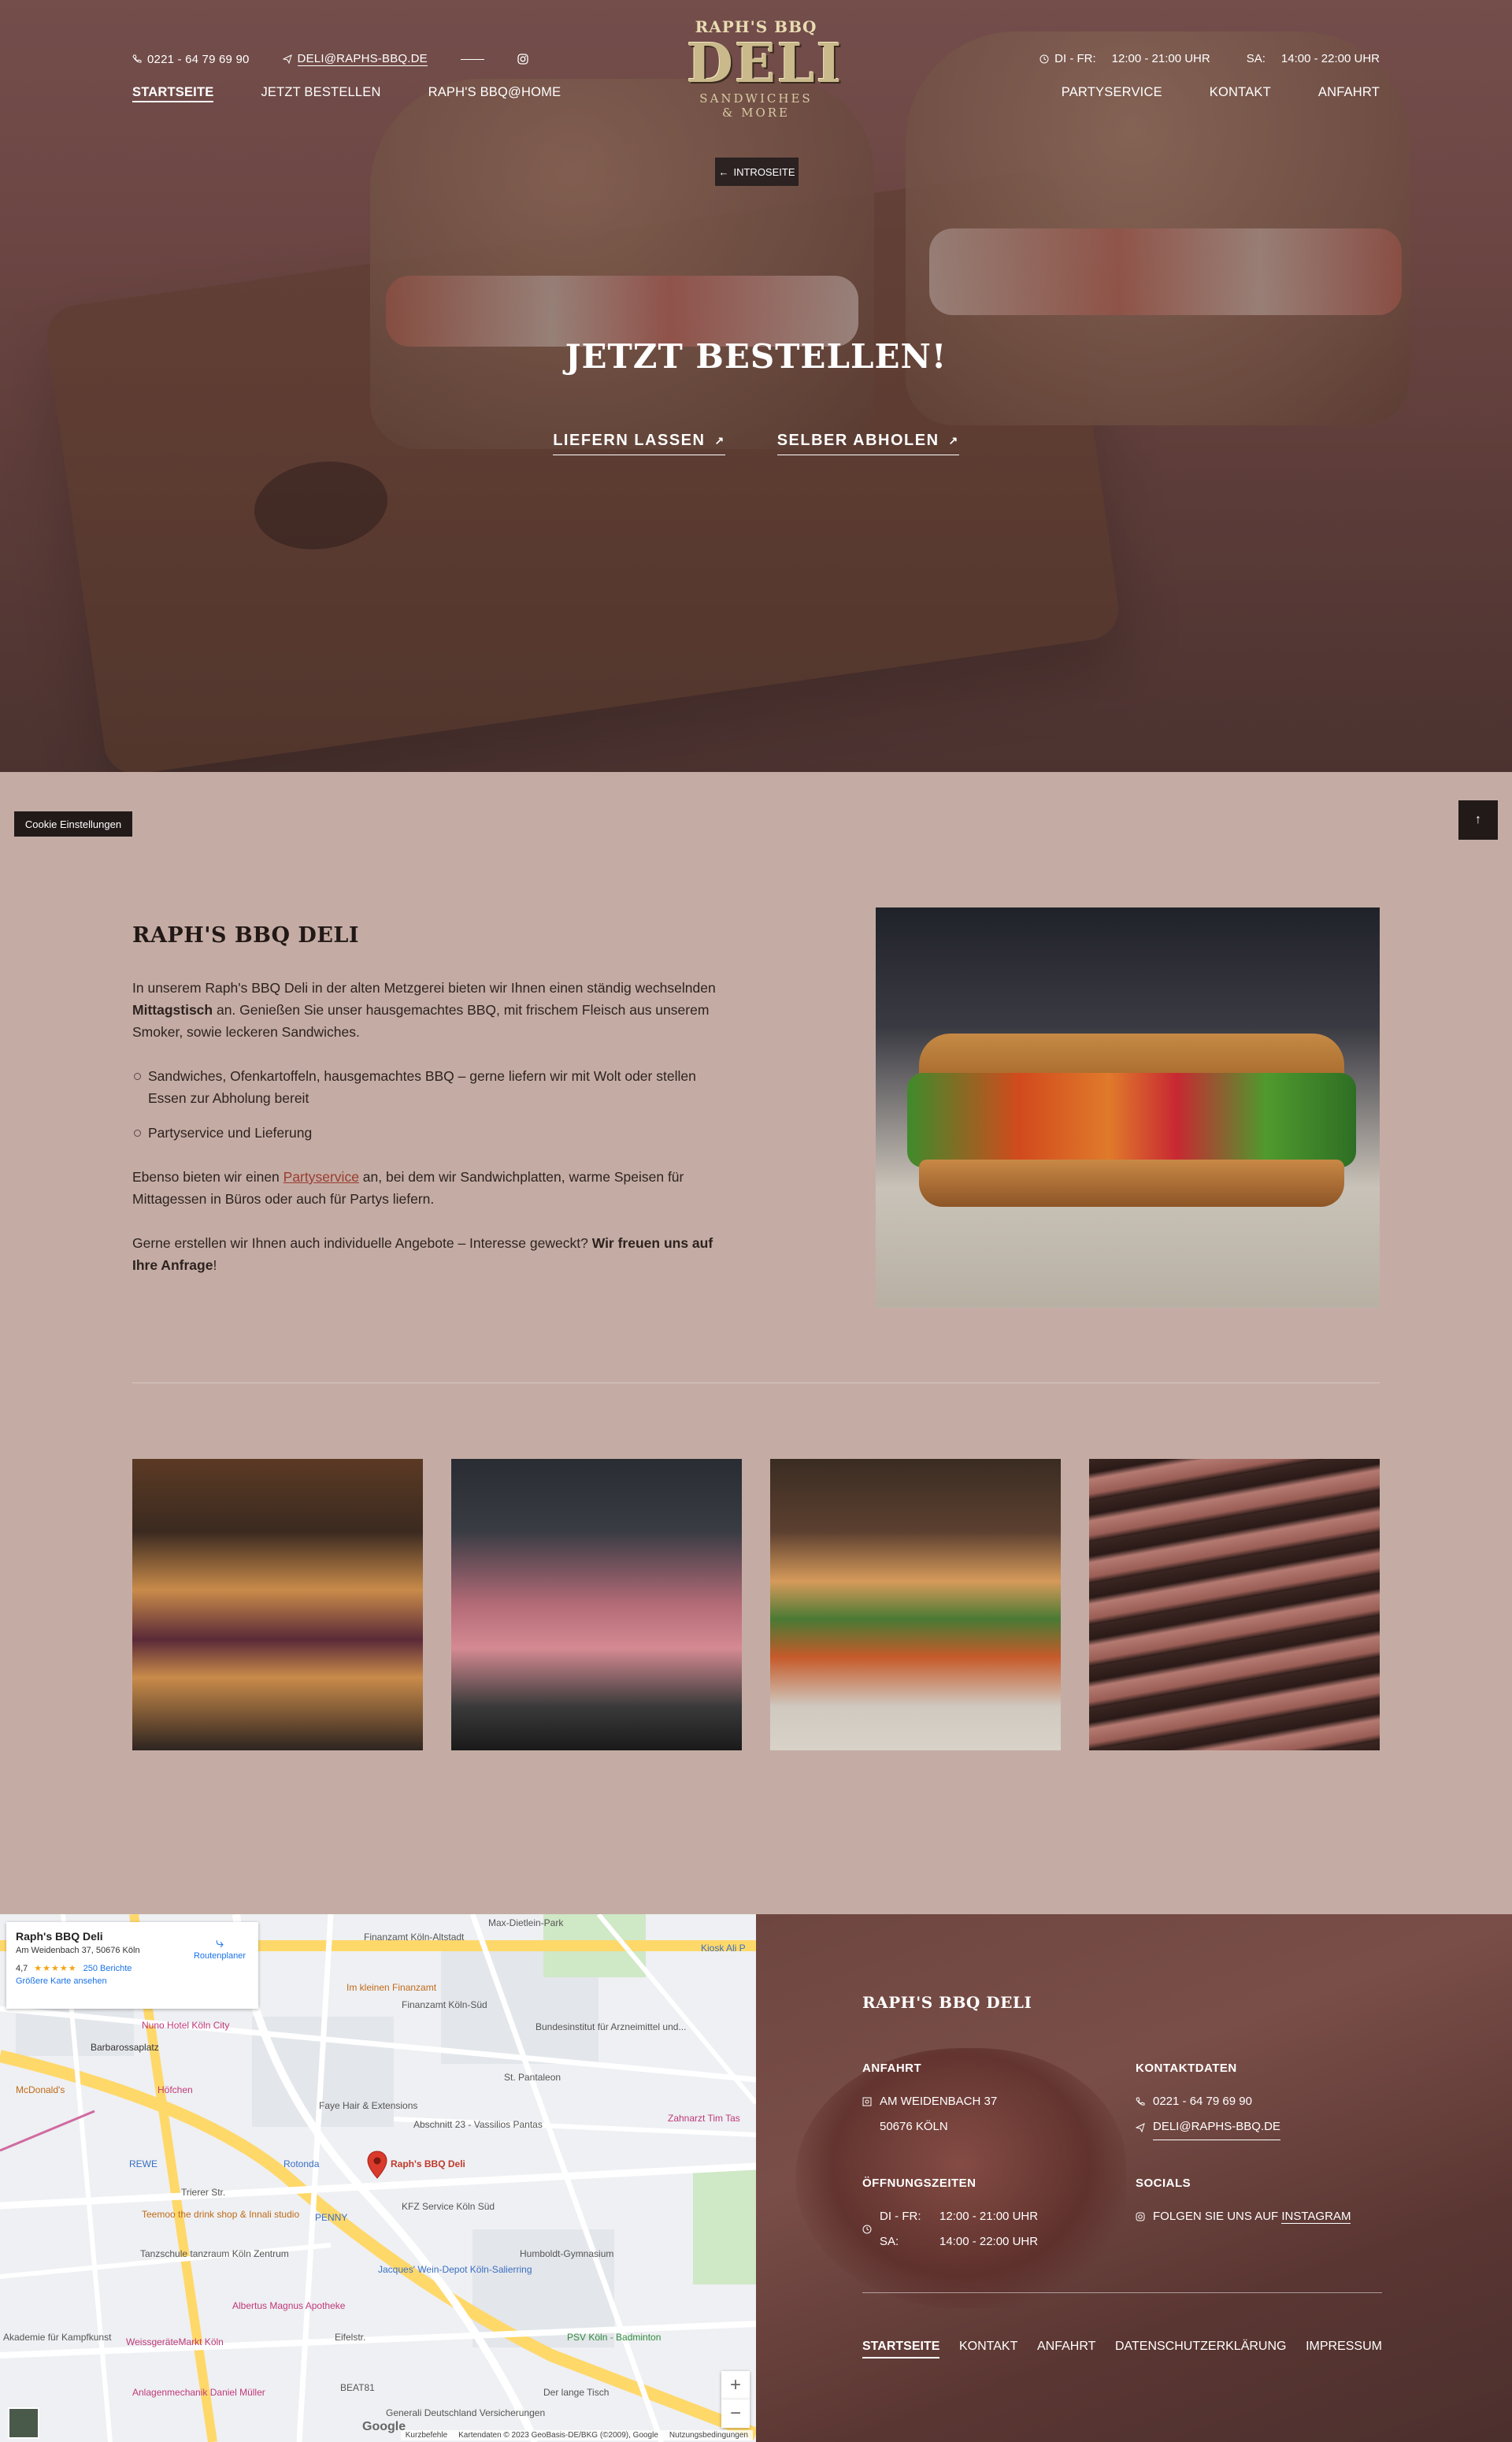 This screenshot has width=1512, height=2442. Describe the element at coordinates (915, 1604) in the screenshot. I see `gallery-image-veggie-sandwich` at that location.